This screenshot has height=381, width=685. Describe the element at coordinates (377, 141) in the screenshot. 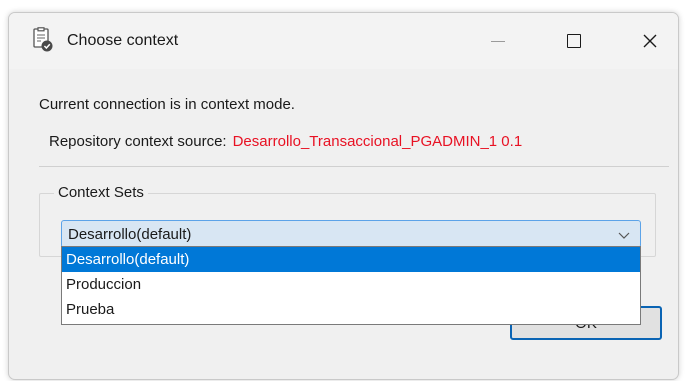

I see `repository-value: Desarrollo_Transaccional_PGADMIN_1 0.1` at that location.